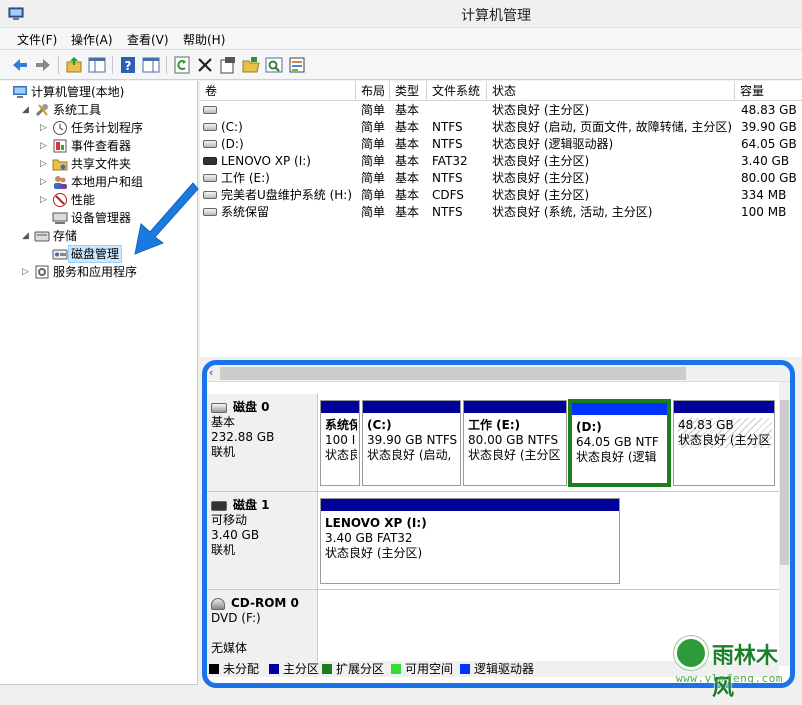 Image resolution: width=802 pixels, height=705 pixels. Describe the element at coordinates (60, 200) in the screenshot. I see `performance-icon` at that location.